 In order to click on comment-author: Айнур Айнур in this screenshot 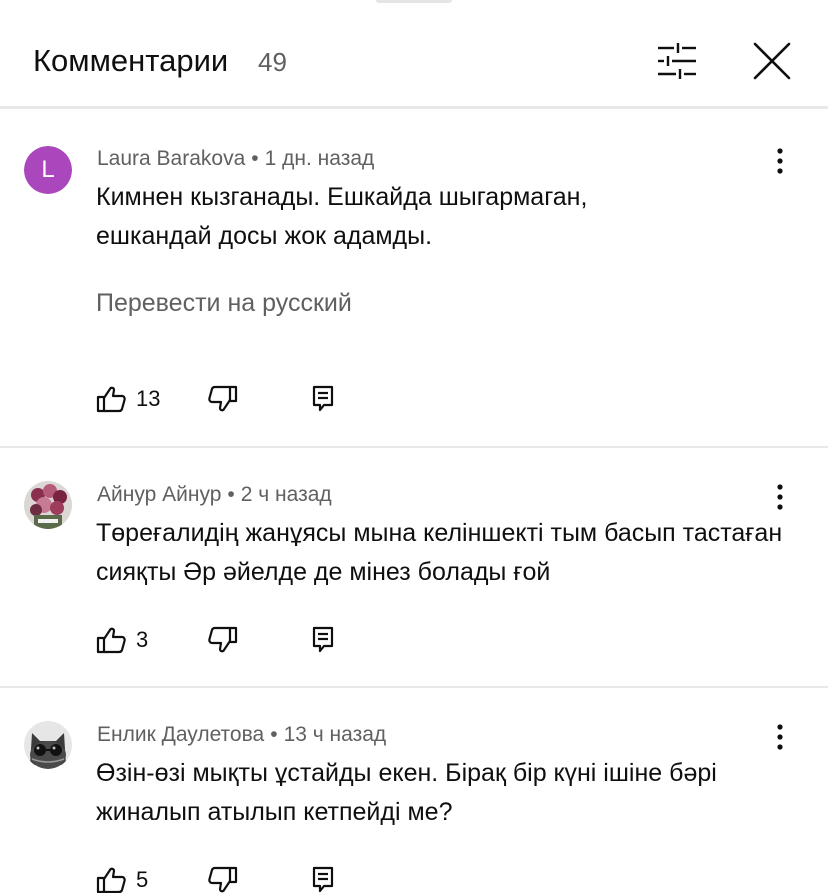, I will do `click(159, 494)`.